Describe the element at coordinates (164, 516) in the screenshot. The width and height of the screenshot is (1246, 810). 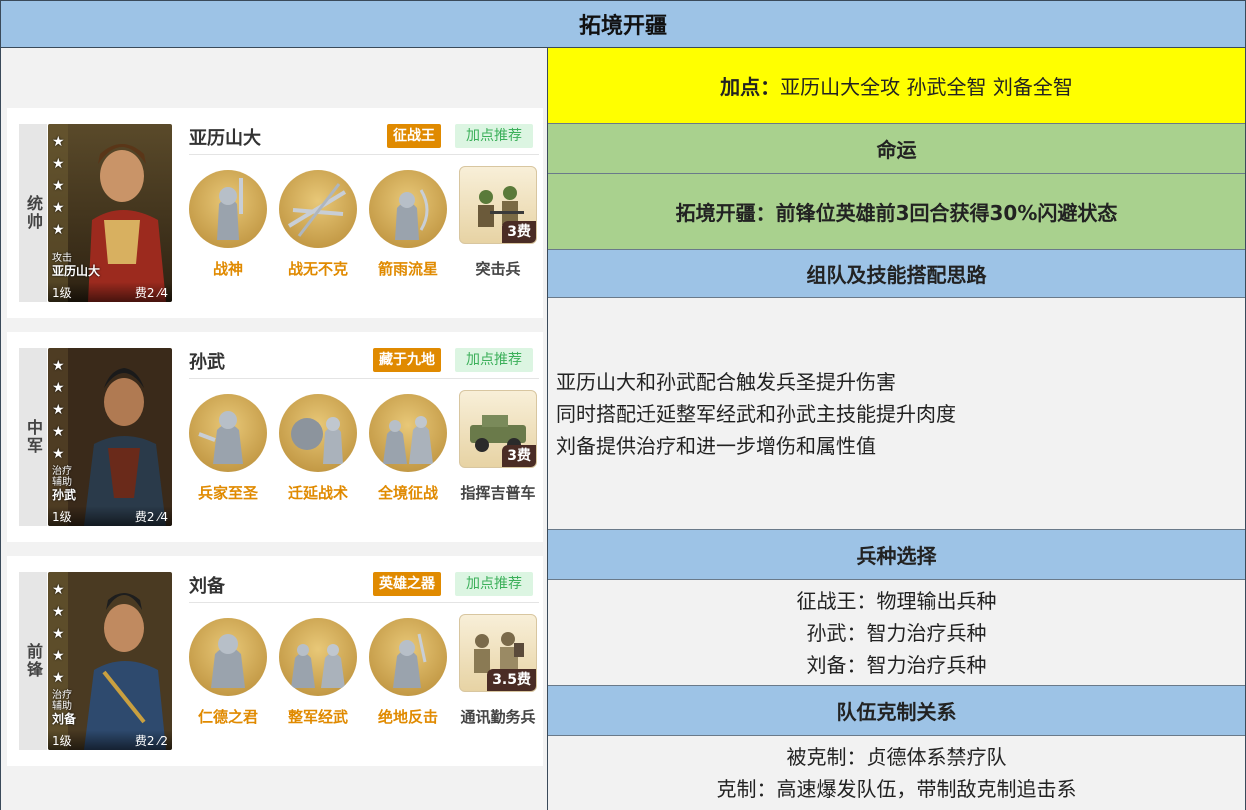
I see `power-value: 4` at that location.